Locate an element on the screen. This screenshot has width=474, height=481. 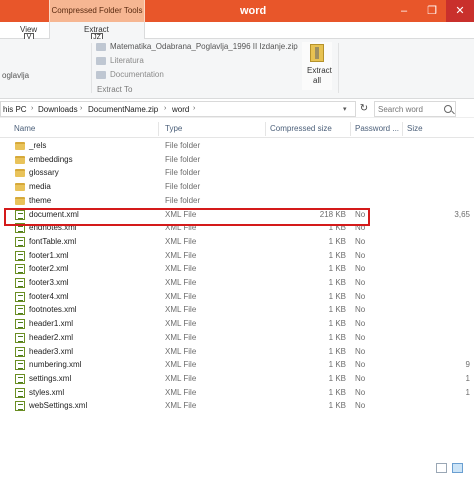
breadcrumb-downloads: Downloads is located at coordinates (58, 109).